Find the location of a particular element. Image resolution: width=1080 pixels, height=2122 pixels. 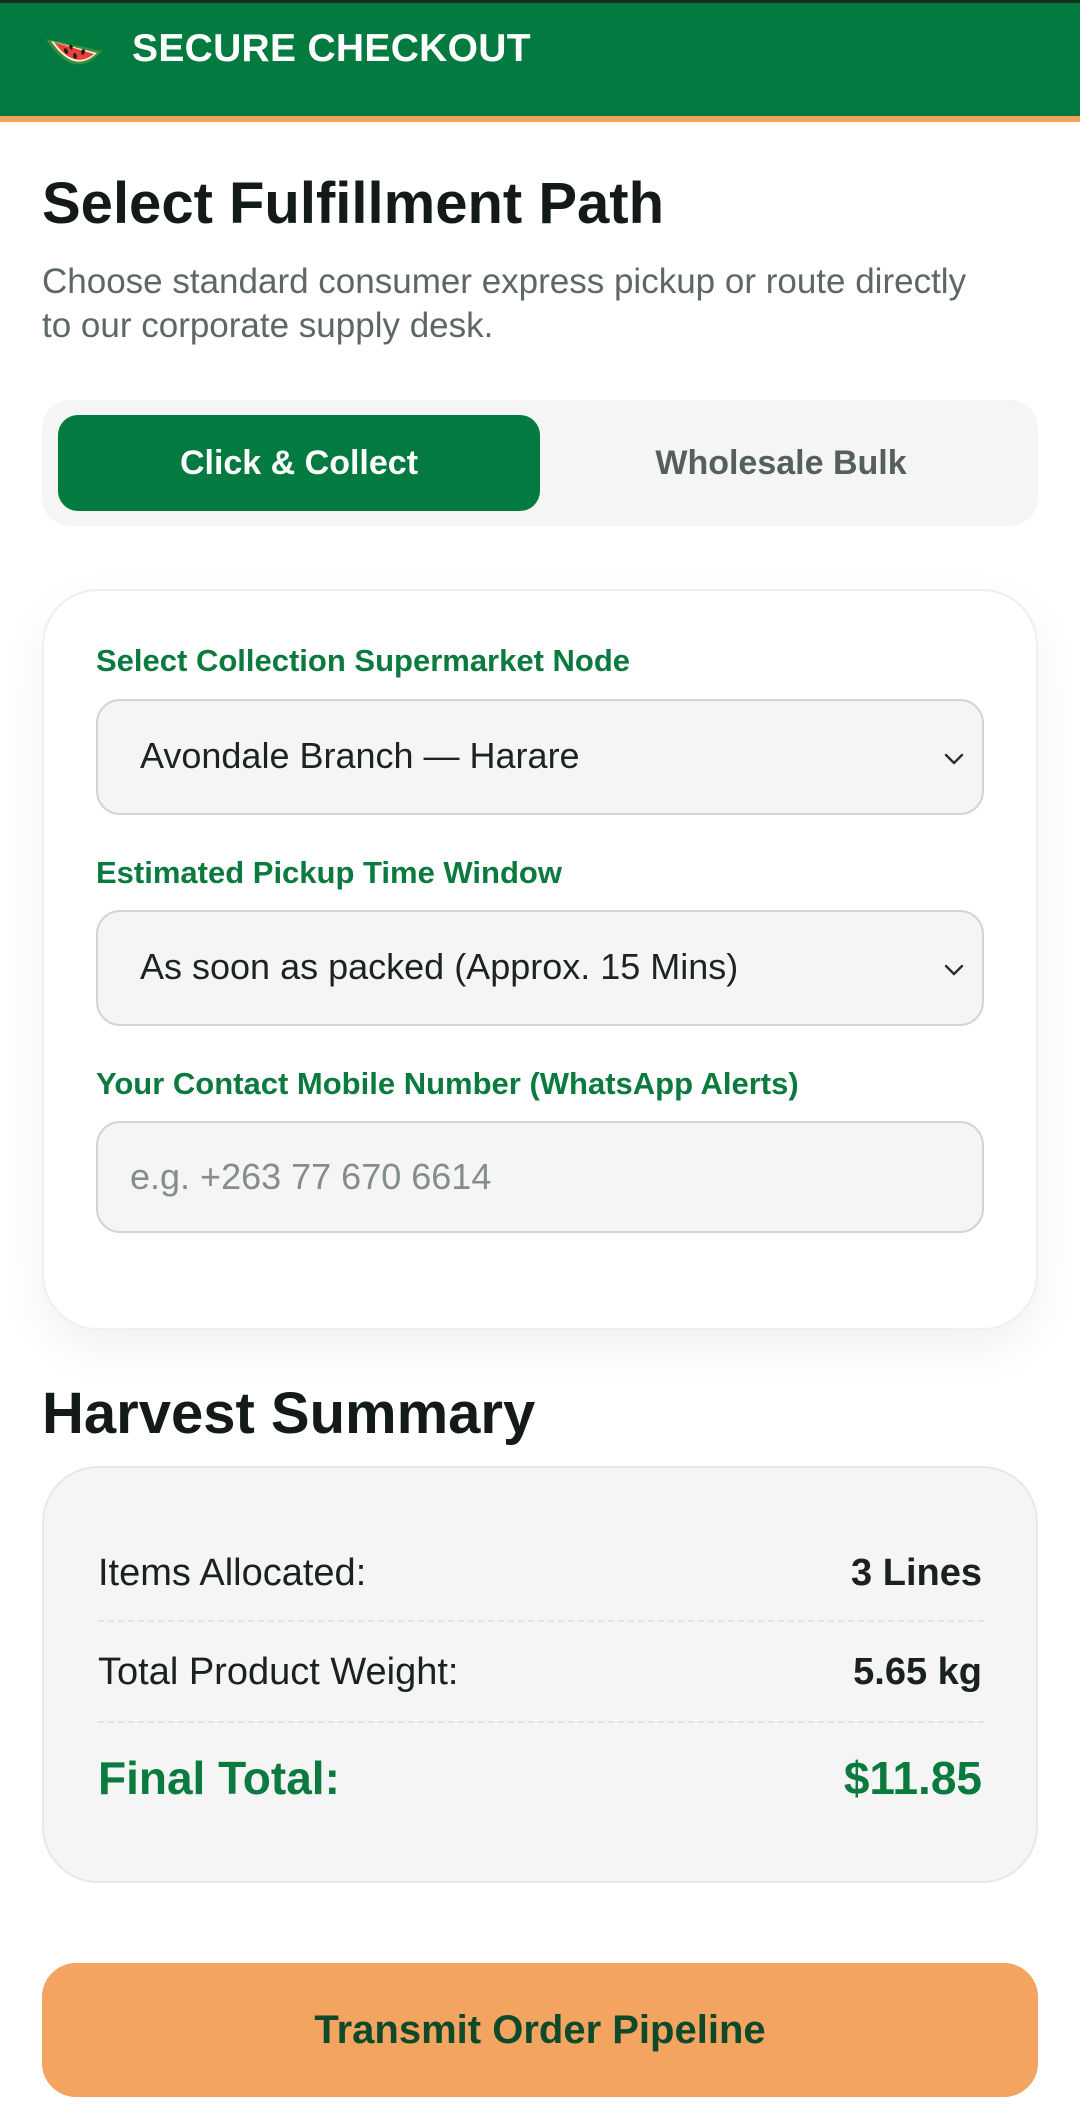

branch-select-label: Select Collection Supermarket Node is located at coordinates (363, 660).